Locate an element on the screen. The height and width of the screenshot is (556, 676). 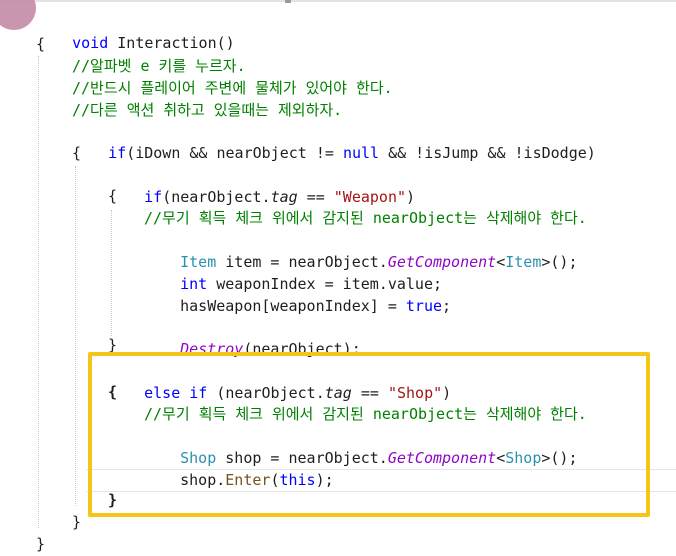
code-text: && !isJump && !isDodge) is located at coordinates (487, 153).